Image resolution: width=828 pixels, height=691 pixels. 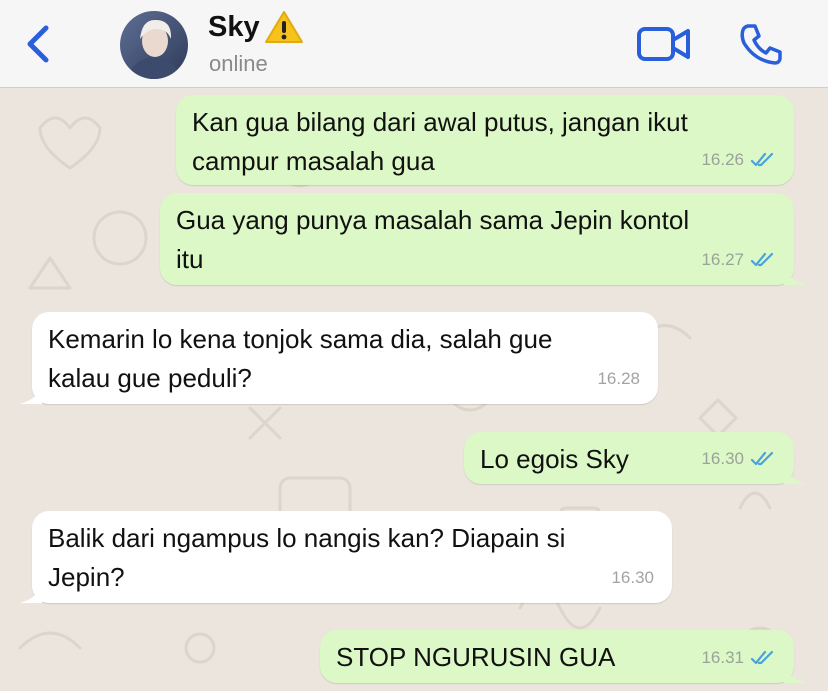 I want to click on contact-status: online, so click(x=238, y=63).